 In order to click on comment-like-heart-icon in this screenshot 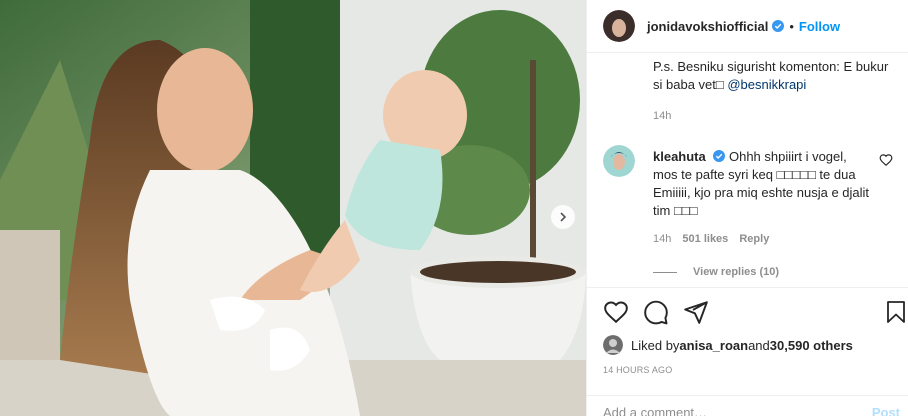, I will do `click(886, 160)`.